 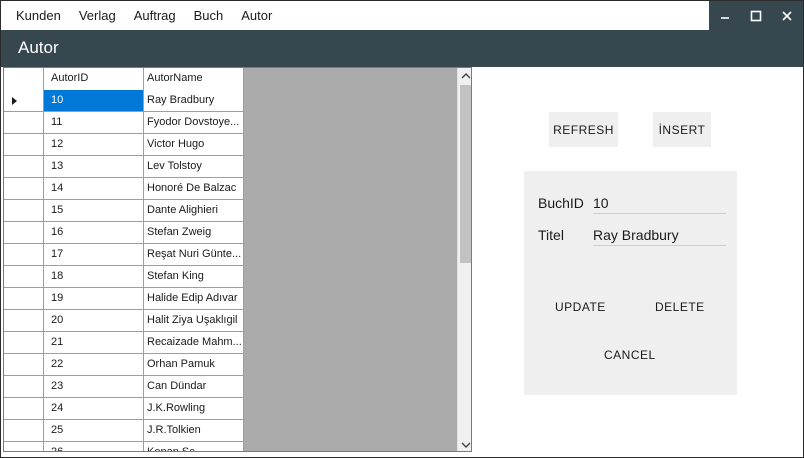 I want to click on cell-autorname: J.K.Rowling, so click(x=194, y=409).